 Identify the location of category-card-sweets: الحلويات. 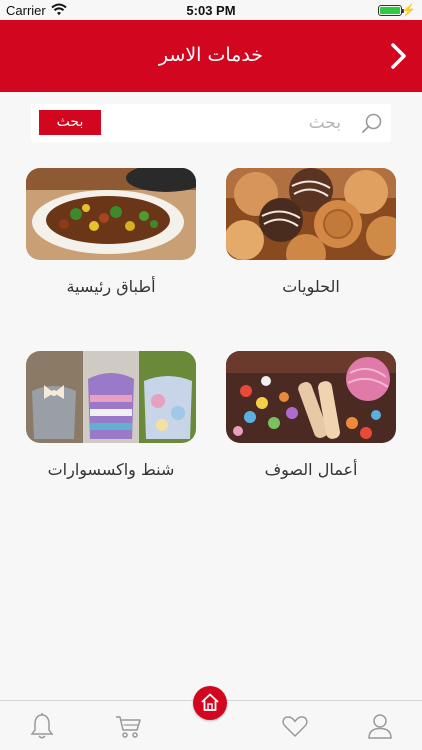
(311, 232).